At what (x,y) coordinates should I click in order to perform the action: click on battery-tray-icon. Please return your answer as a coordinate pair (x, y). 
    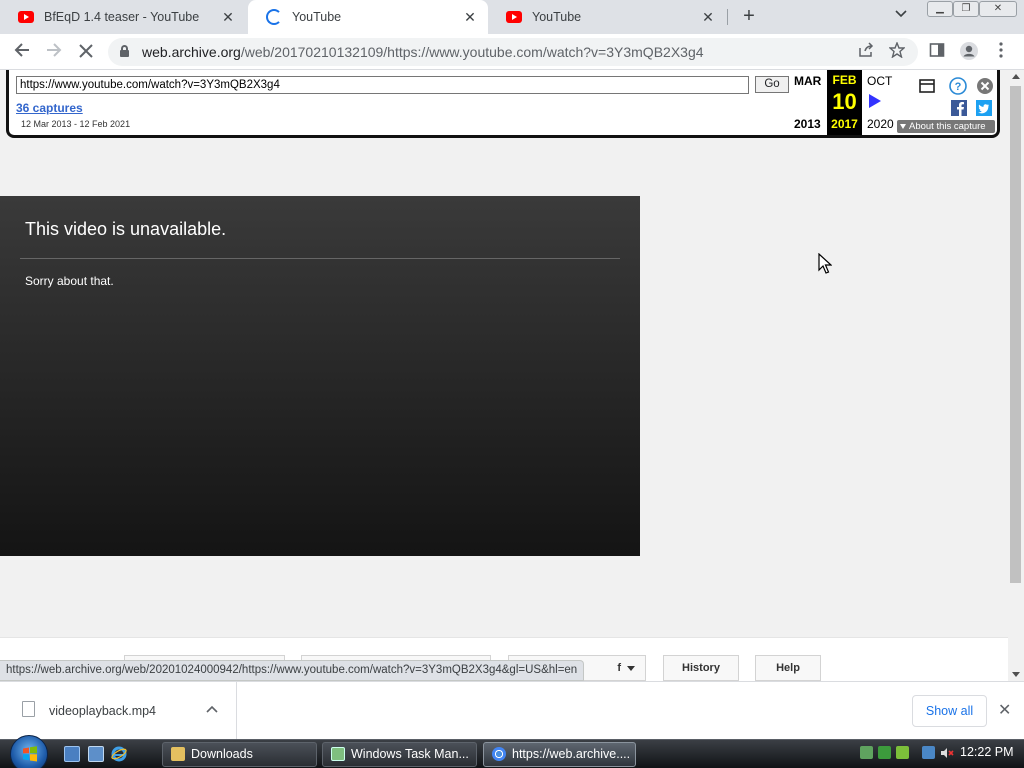
    Looking at the image, I should click on (884, 752).